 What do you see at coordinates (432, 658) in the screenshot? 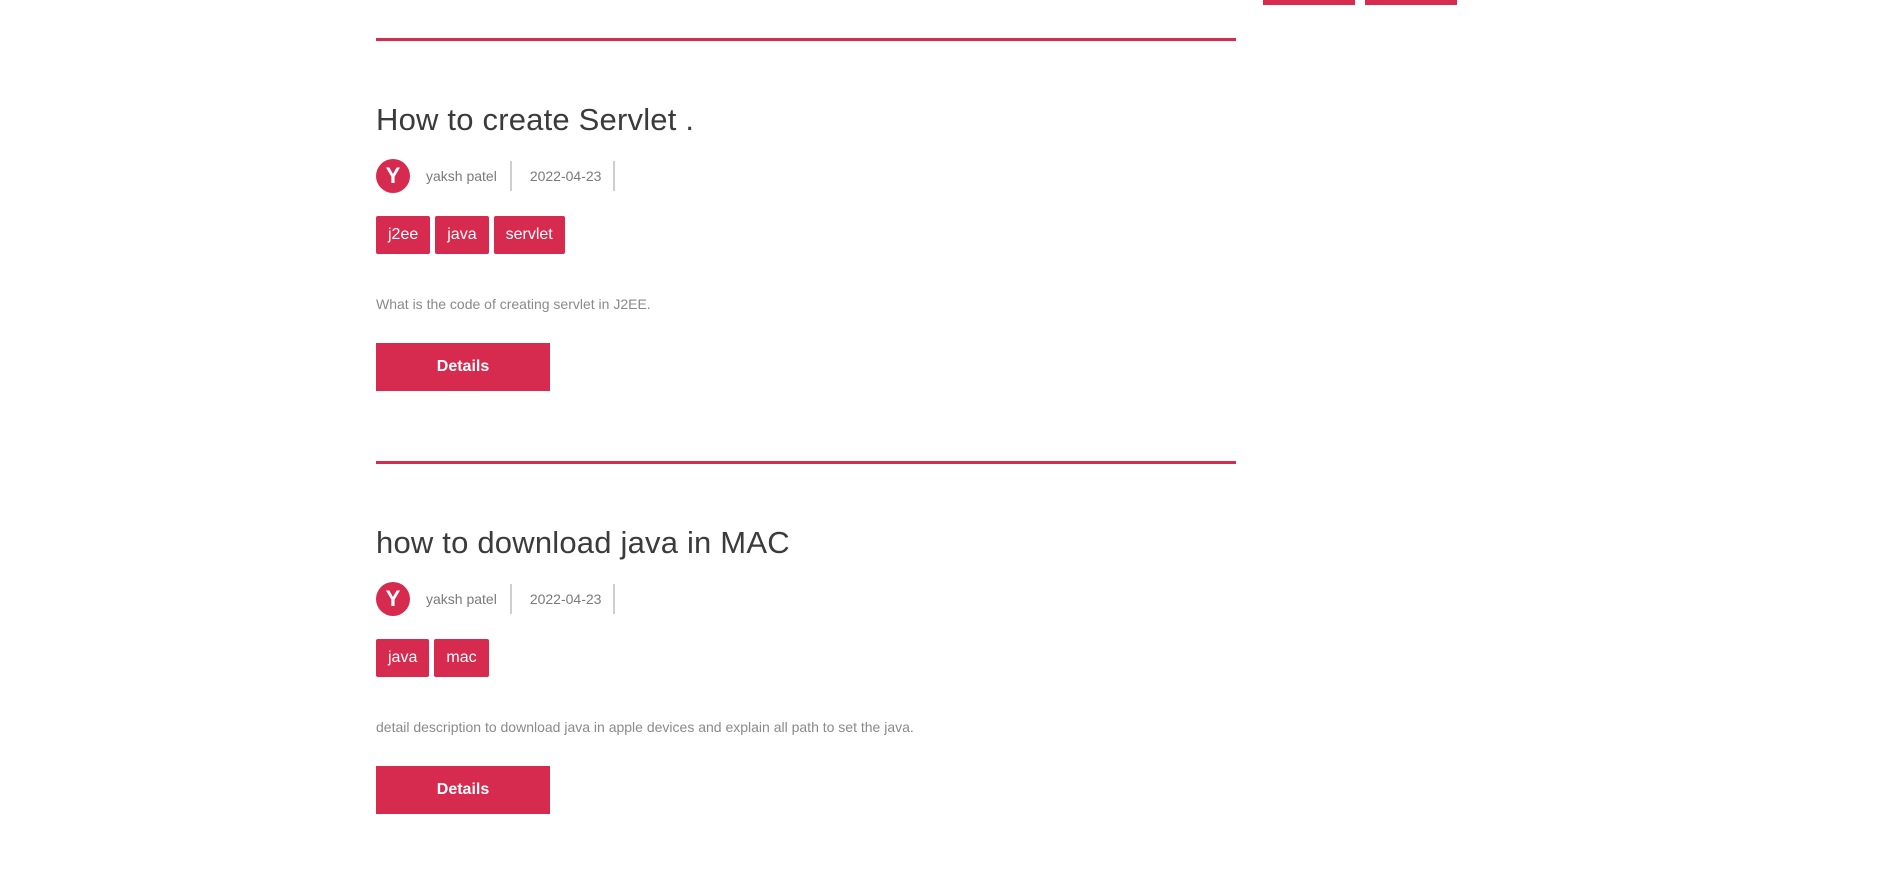
I see `post-tags: java mac` at bounding box center [432, 658].